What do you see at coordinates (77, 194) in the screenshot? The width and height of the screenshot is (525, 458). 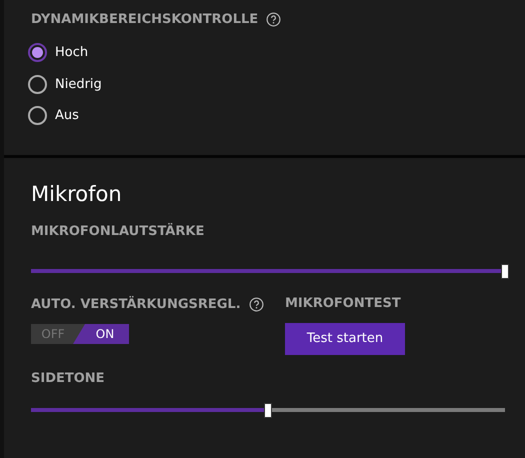 I see `section-title: Mikrofon` at bounding box center [77, 194].